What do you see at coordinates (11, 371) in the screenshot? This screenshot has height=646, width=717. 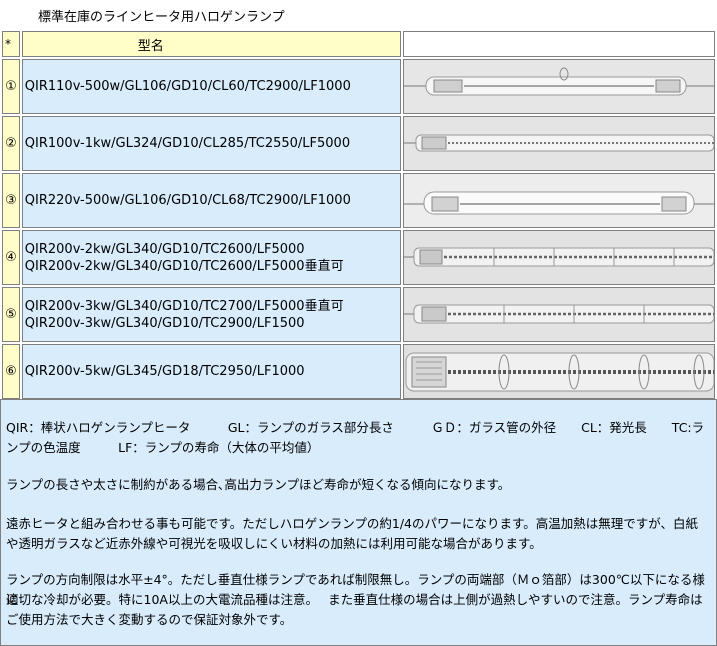 I see `row-number: ⑥` at bounding box center [11, 371].